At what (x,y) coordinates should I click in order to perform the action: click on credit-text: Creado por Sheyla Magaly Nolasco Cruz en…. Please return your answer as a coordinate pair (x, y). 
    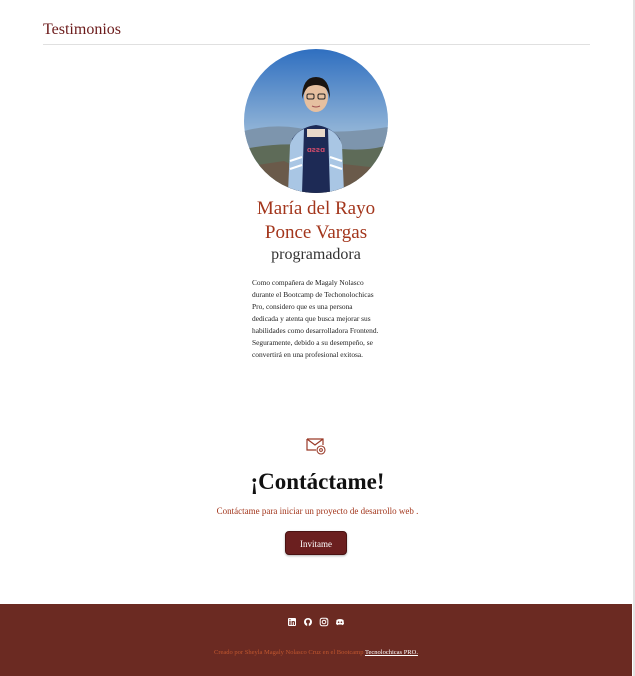
    Looking at the image, I should click on (289, 652).